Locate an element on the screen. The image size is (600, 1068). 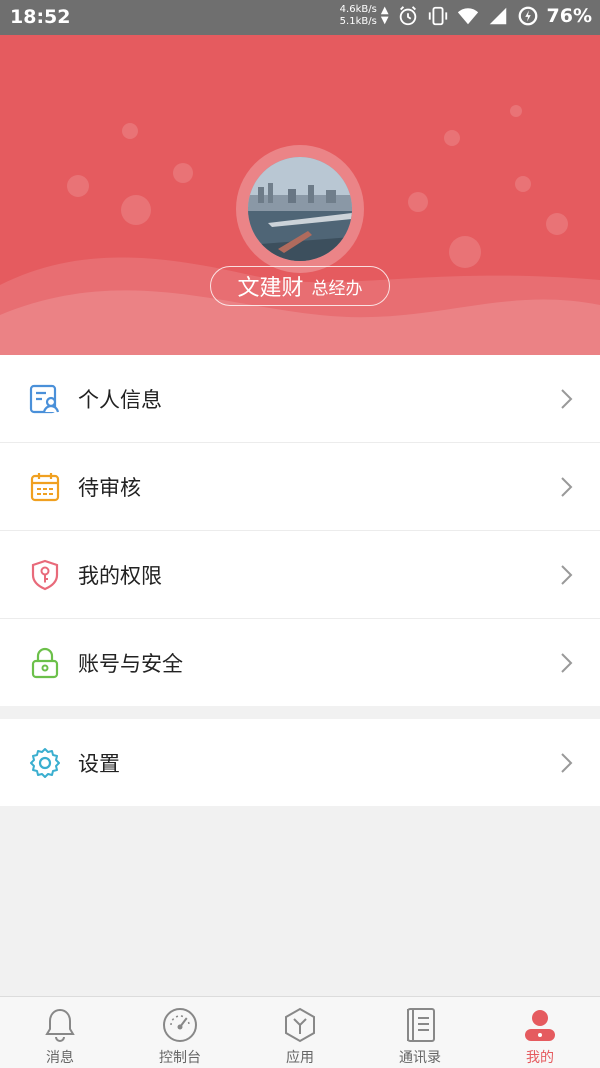
upload-speed: 4.6kB/s is located at coordinates (358, 9).